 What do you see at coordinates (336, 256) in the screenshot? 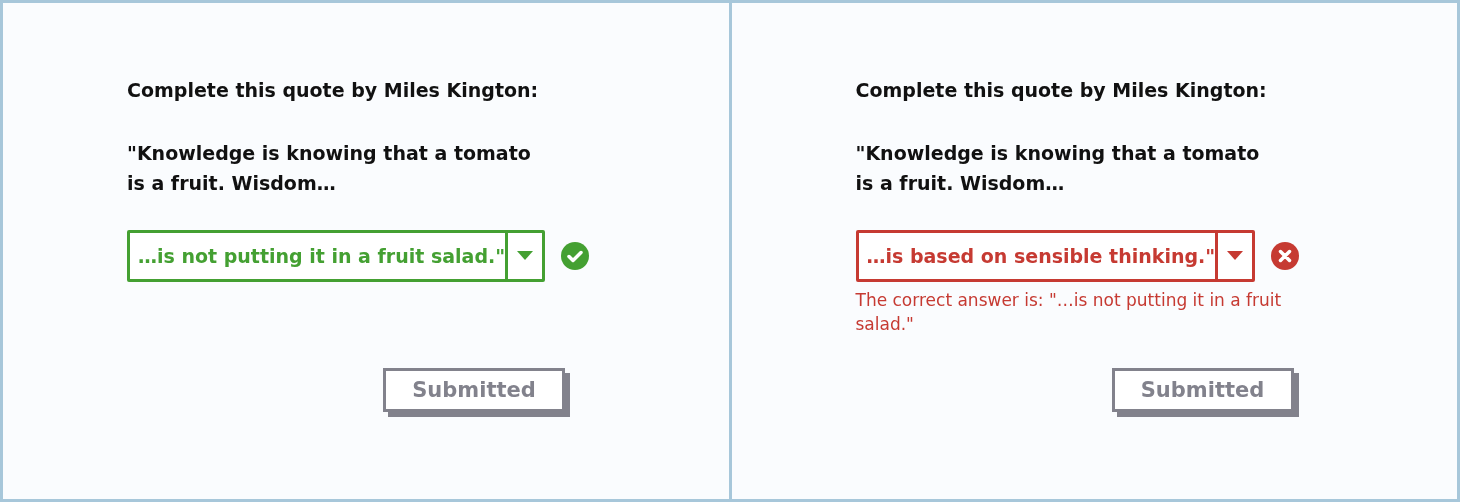
I see `answer-dropdown: …is not putting it in a fruit salad."` at bounding box center [336, 256].